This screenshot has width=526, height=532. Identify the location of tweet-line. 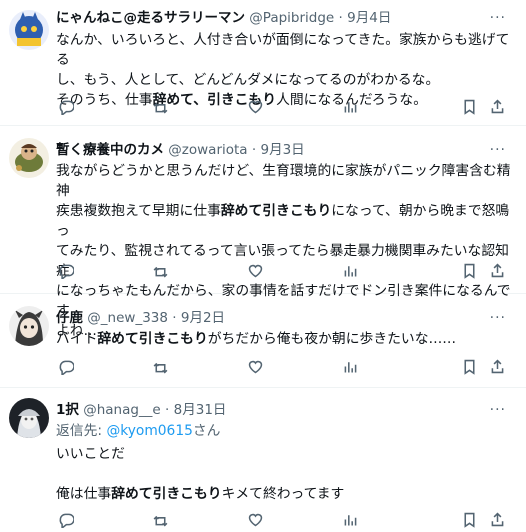
(287, 474).